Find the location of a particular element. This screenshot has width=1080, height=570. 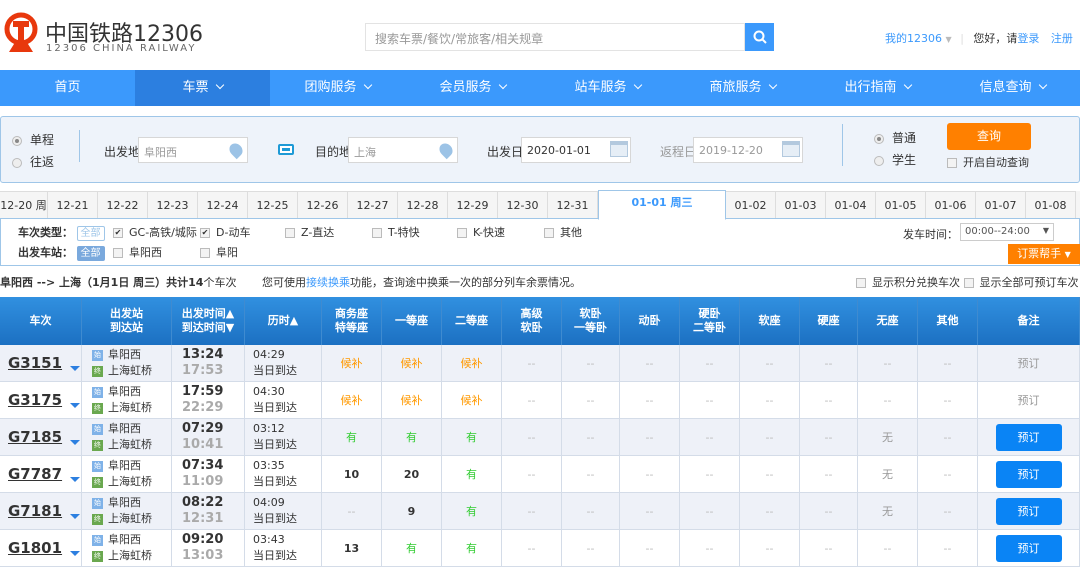

type-other-checkbox: 其他 is located at coordinates (563, 232).